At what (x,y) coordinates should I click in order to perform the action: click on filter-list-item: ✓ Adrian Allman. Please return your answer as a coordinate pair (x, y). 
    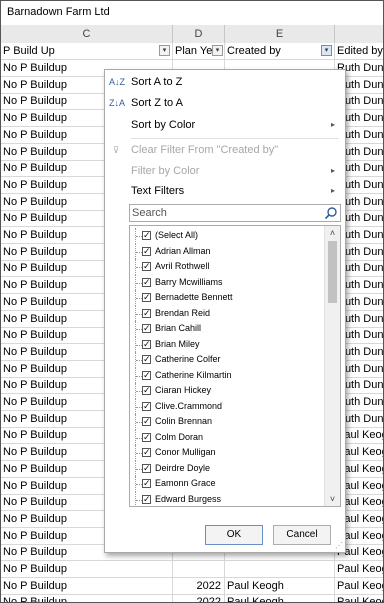
    Looking at the image, I should click on (225, 251).